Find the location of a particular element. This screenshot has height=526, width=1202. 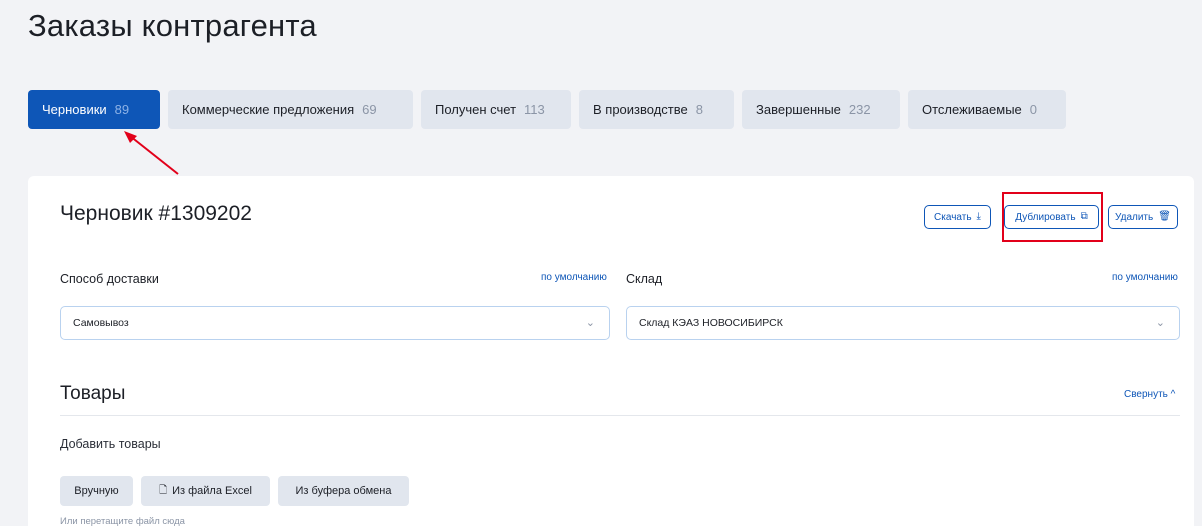

download-button: Скачать ⤓ is located at coordinates (957, 217).